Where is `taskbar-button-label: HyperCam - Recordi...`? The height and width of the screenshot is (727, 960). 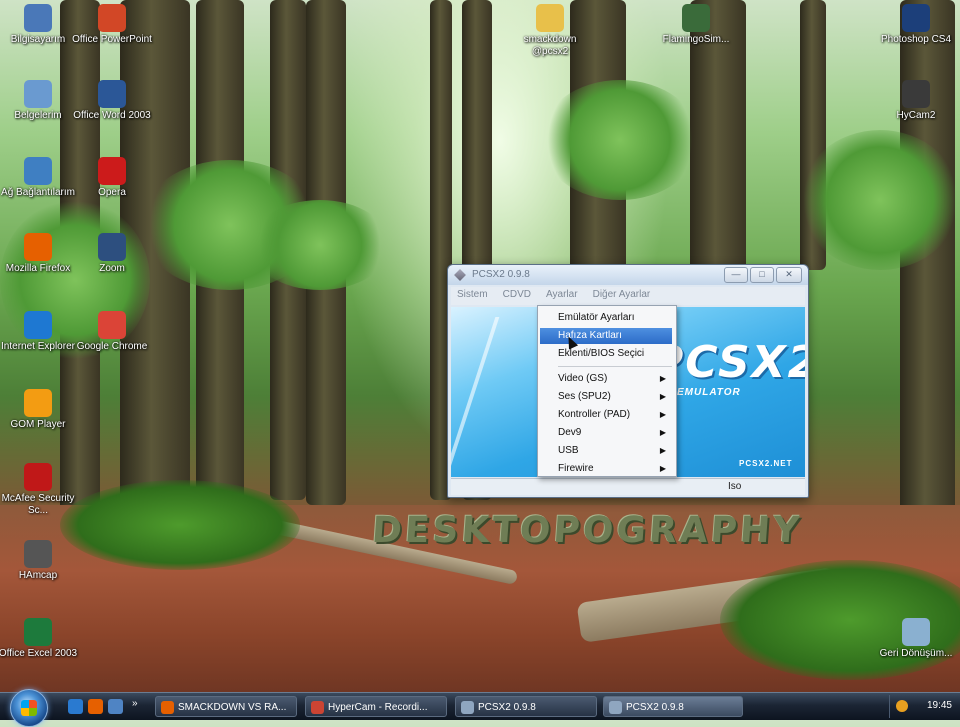 taskbar-button-label: HyperCam - Recordi... is located at coordinates (378, 707).